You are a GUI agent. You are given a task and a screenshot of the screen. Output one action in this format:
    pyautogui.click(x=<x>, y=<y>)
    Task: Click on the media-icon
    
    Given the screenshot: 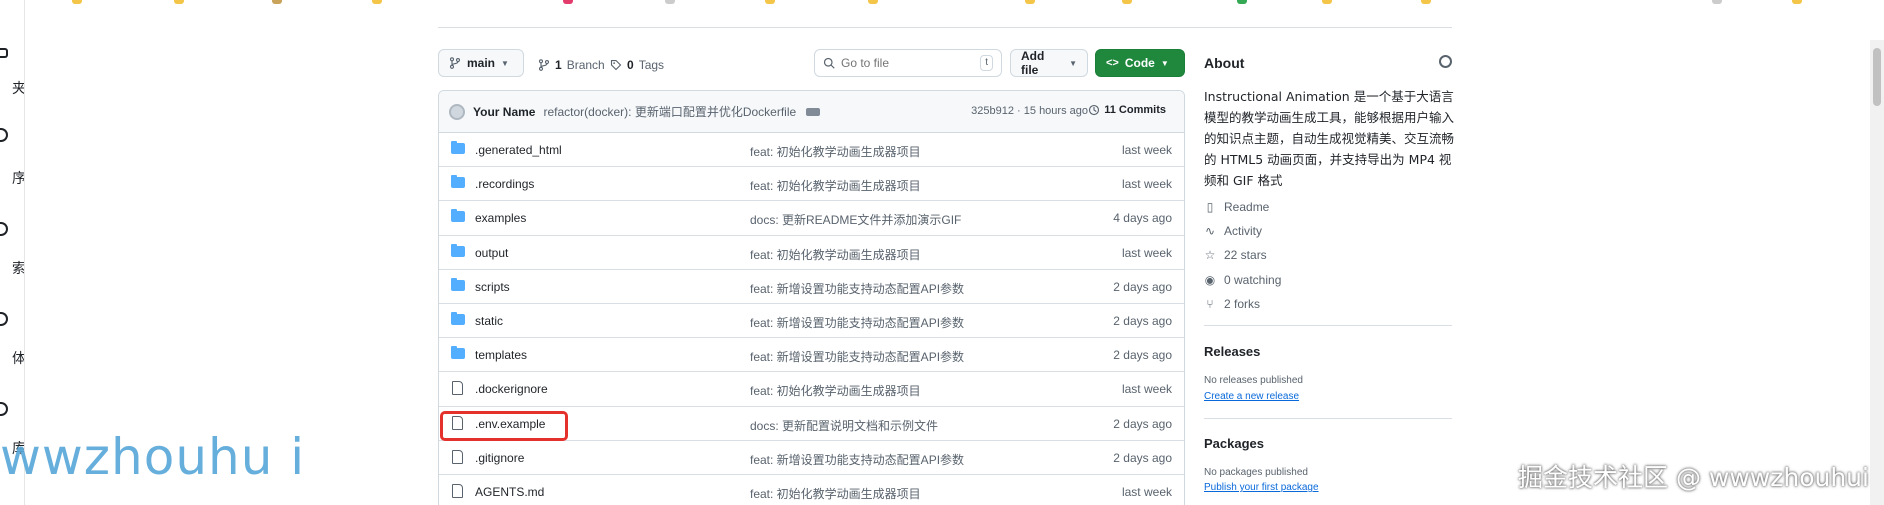 What is the action you would take?
    pyautogui.click(x=4, y=319)
    